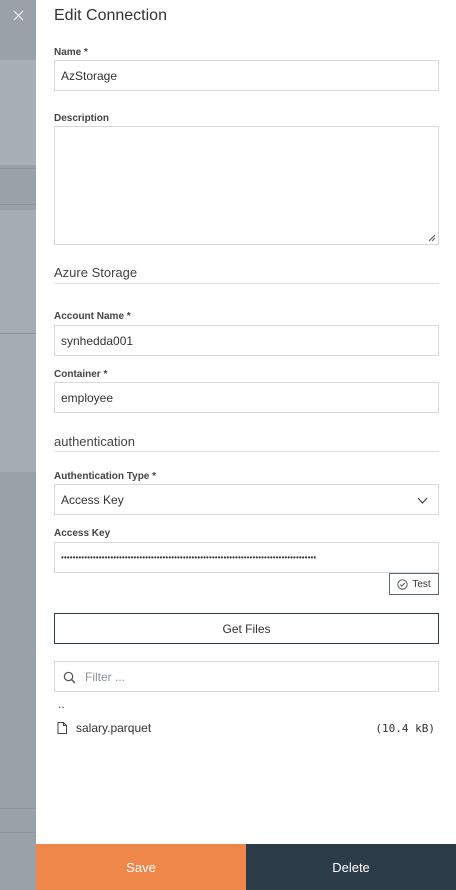  What do you see at coordinates (61, 704) in the screenshot?
I see `parent-directory-item: ..` at bounding box center [61, 704].